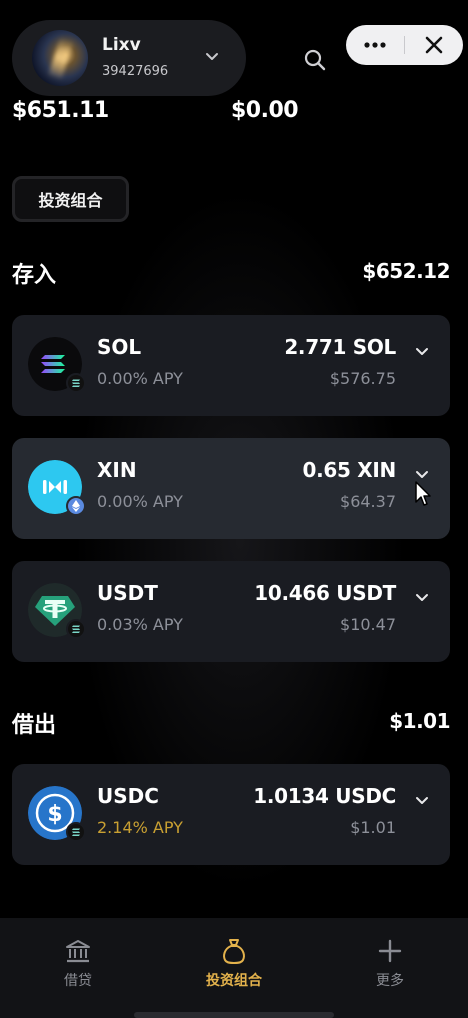 The image size is (468, 1018). Describe the element at coordinates (315, 60) in the screenshot. I see `search-icon` at that location.